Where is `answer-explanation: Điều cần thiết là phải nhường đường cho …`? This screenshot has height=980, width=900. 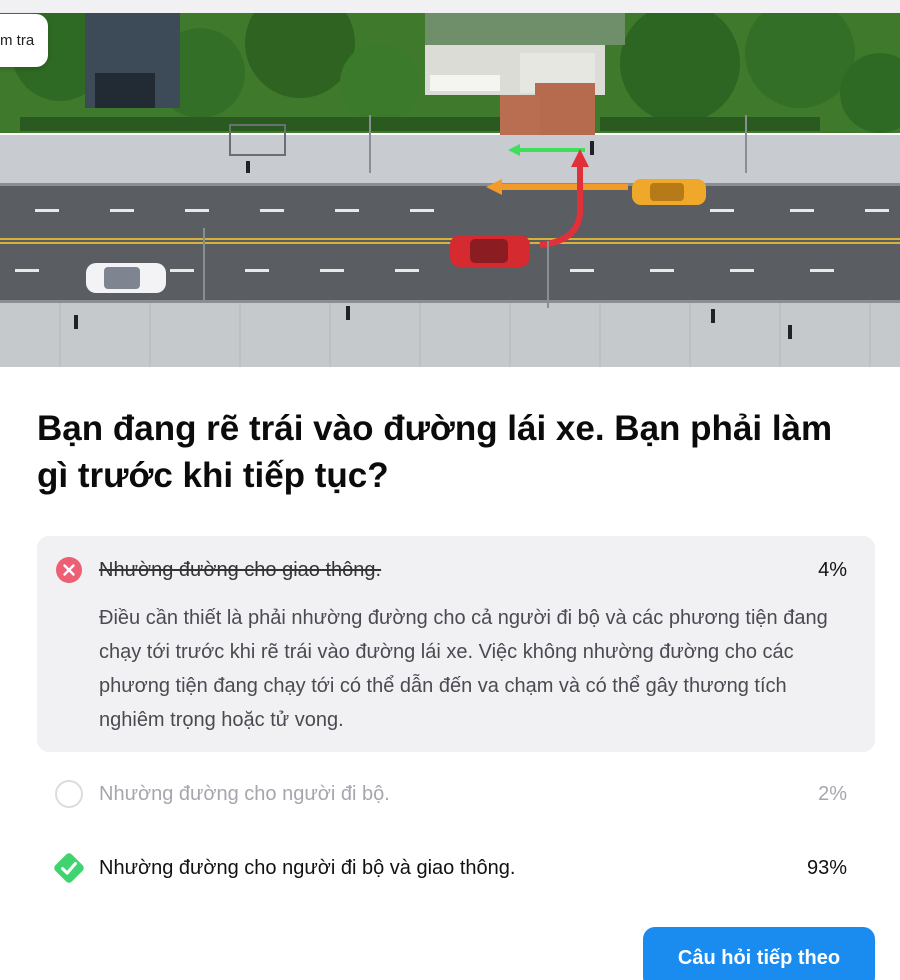
answer-explanation: Điều cần thiết là phải nhường đường cho … is located at coordinates (463, 669).